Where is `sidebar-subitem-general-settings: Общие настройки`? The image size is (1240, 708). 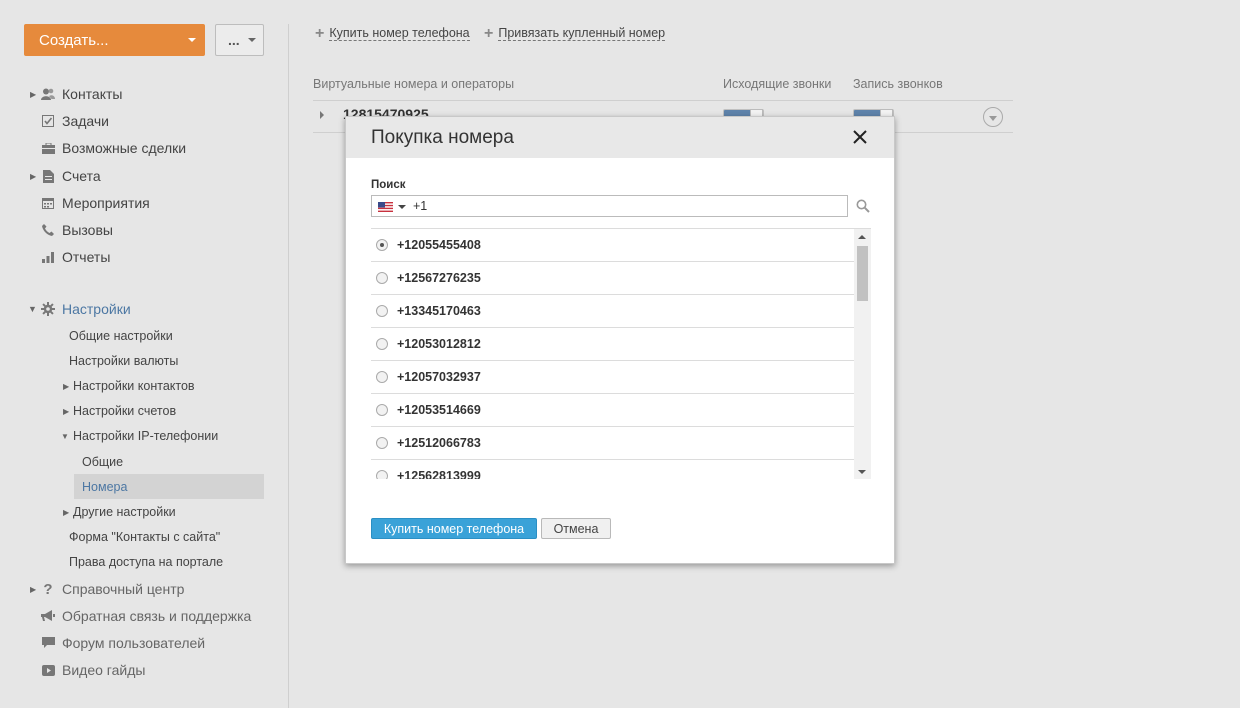
sidebar-subitem-general-settings: Общие настройки is located at coordinates (121, 336).